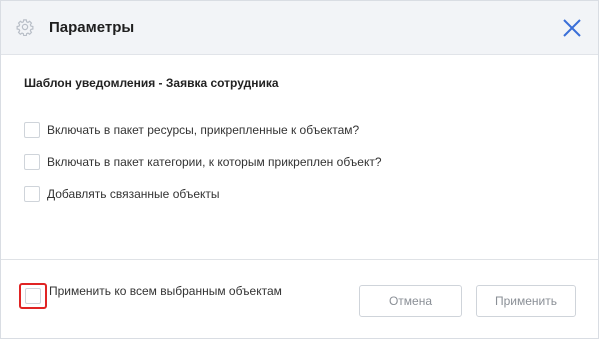 The image size is (599, 339). I want to click on apply-to-all-option: Применить ко всем выбранным объектам, so click(150, 295).